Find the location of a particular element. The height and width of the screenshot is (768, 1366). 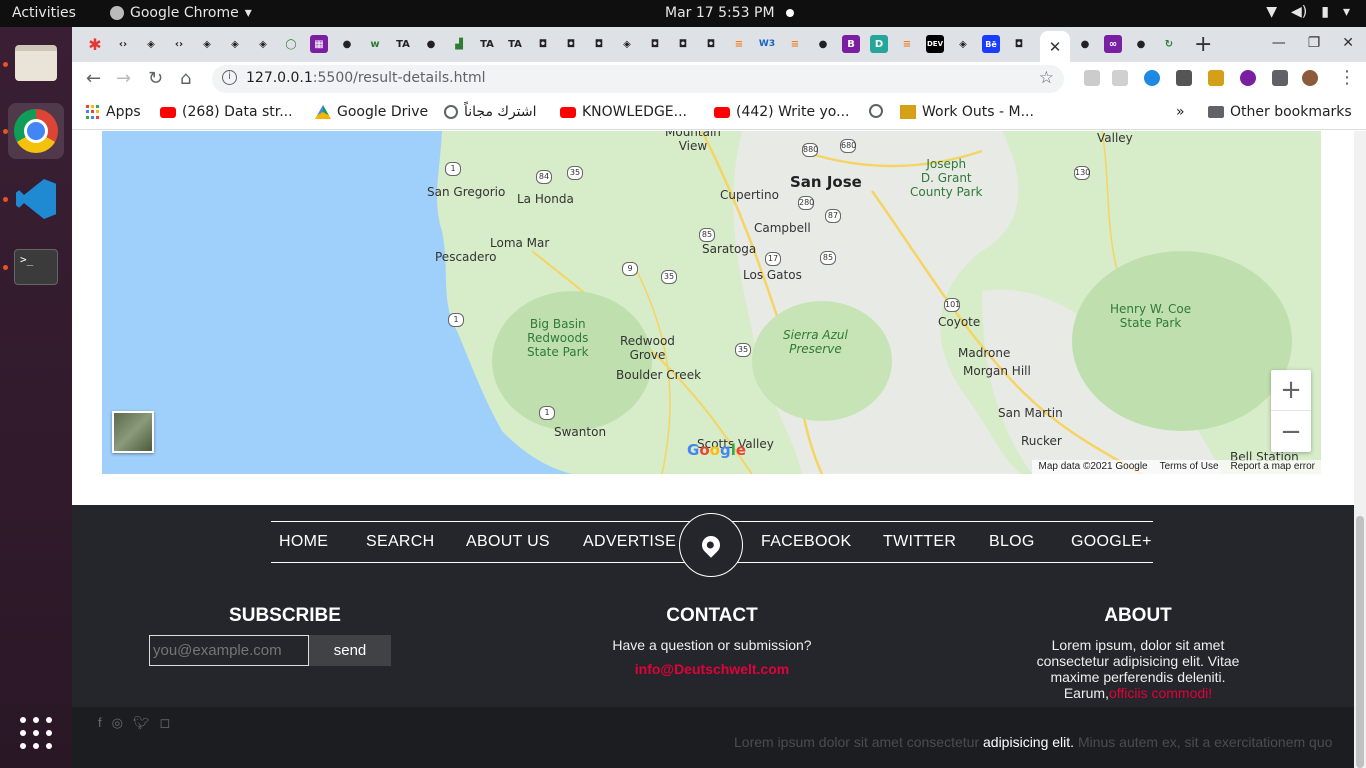

more-bookmarks-chevron-icon: » is located at coordinates (1180, 112).